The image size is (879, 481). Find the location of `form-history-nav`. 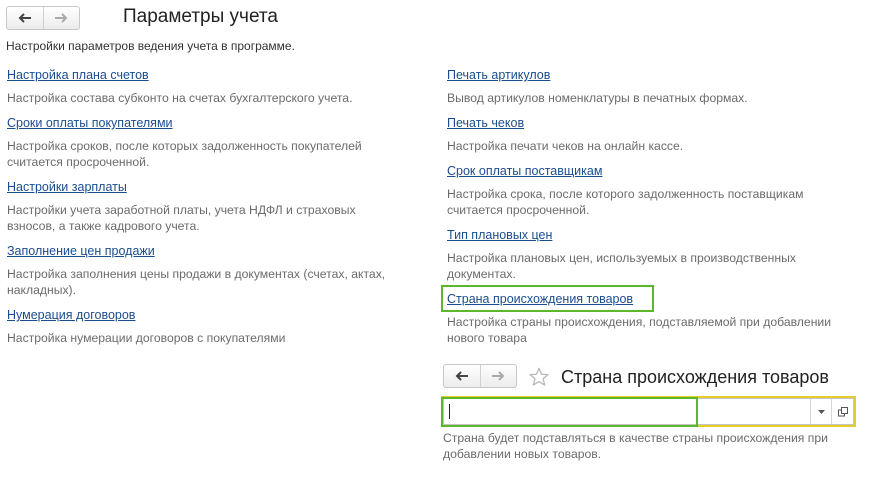

form-history-nav is located at coordinates (480, 376).